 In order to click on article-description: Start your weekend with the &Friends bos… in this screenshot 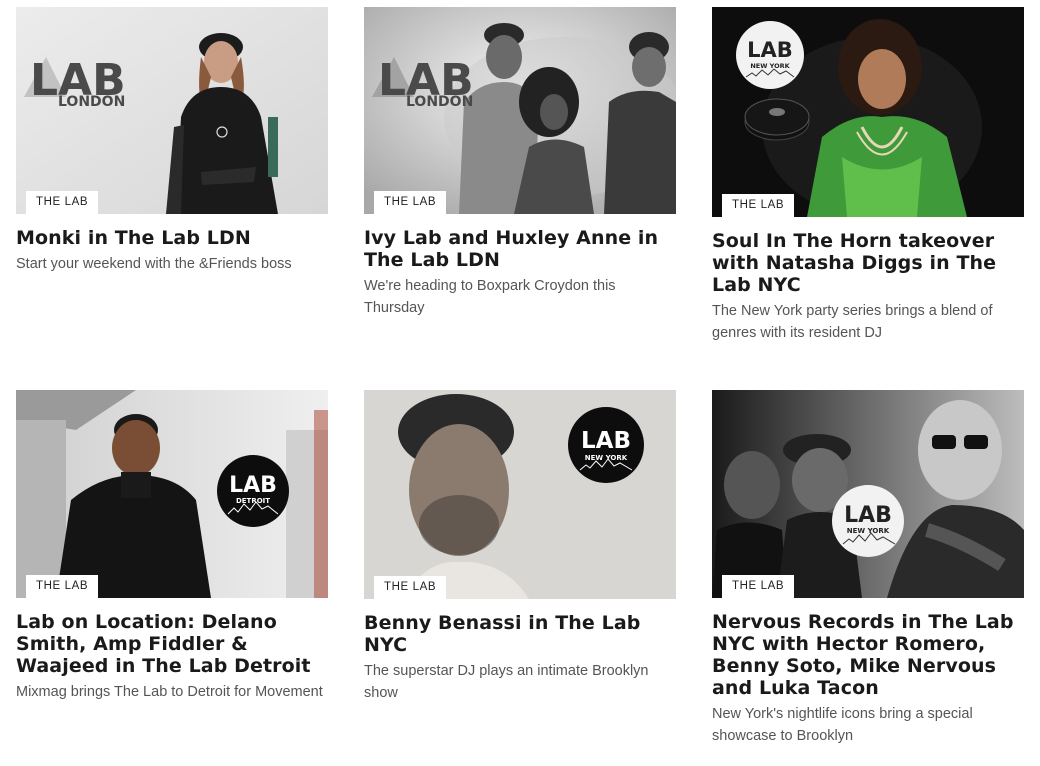, I will do `click(154, 264)`.